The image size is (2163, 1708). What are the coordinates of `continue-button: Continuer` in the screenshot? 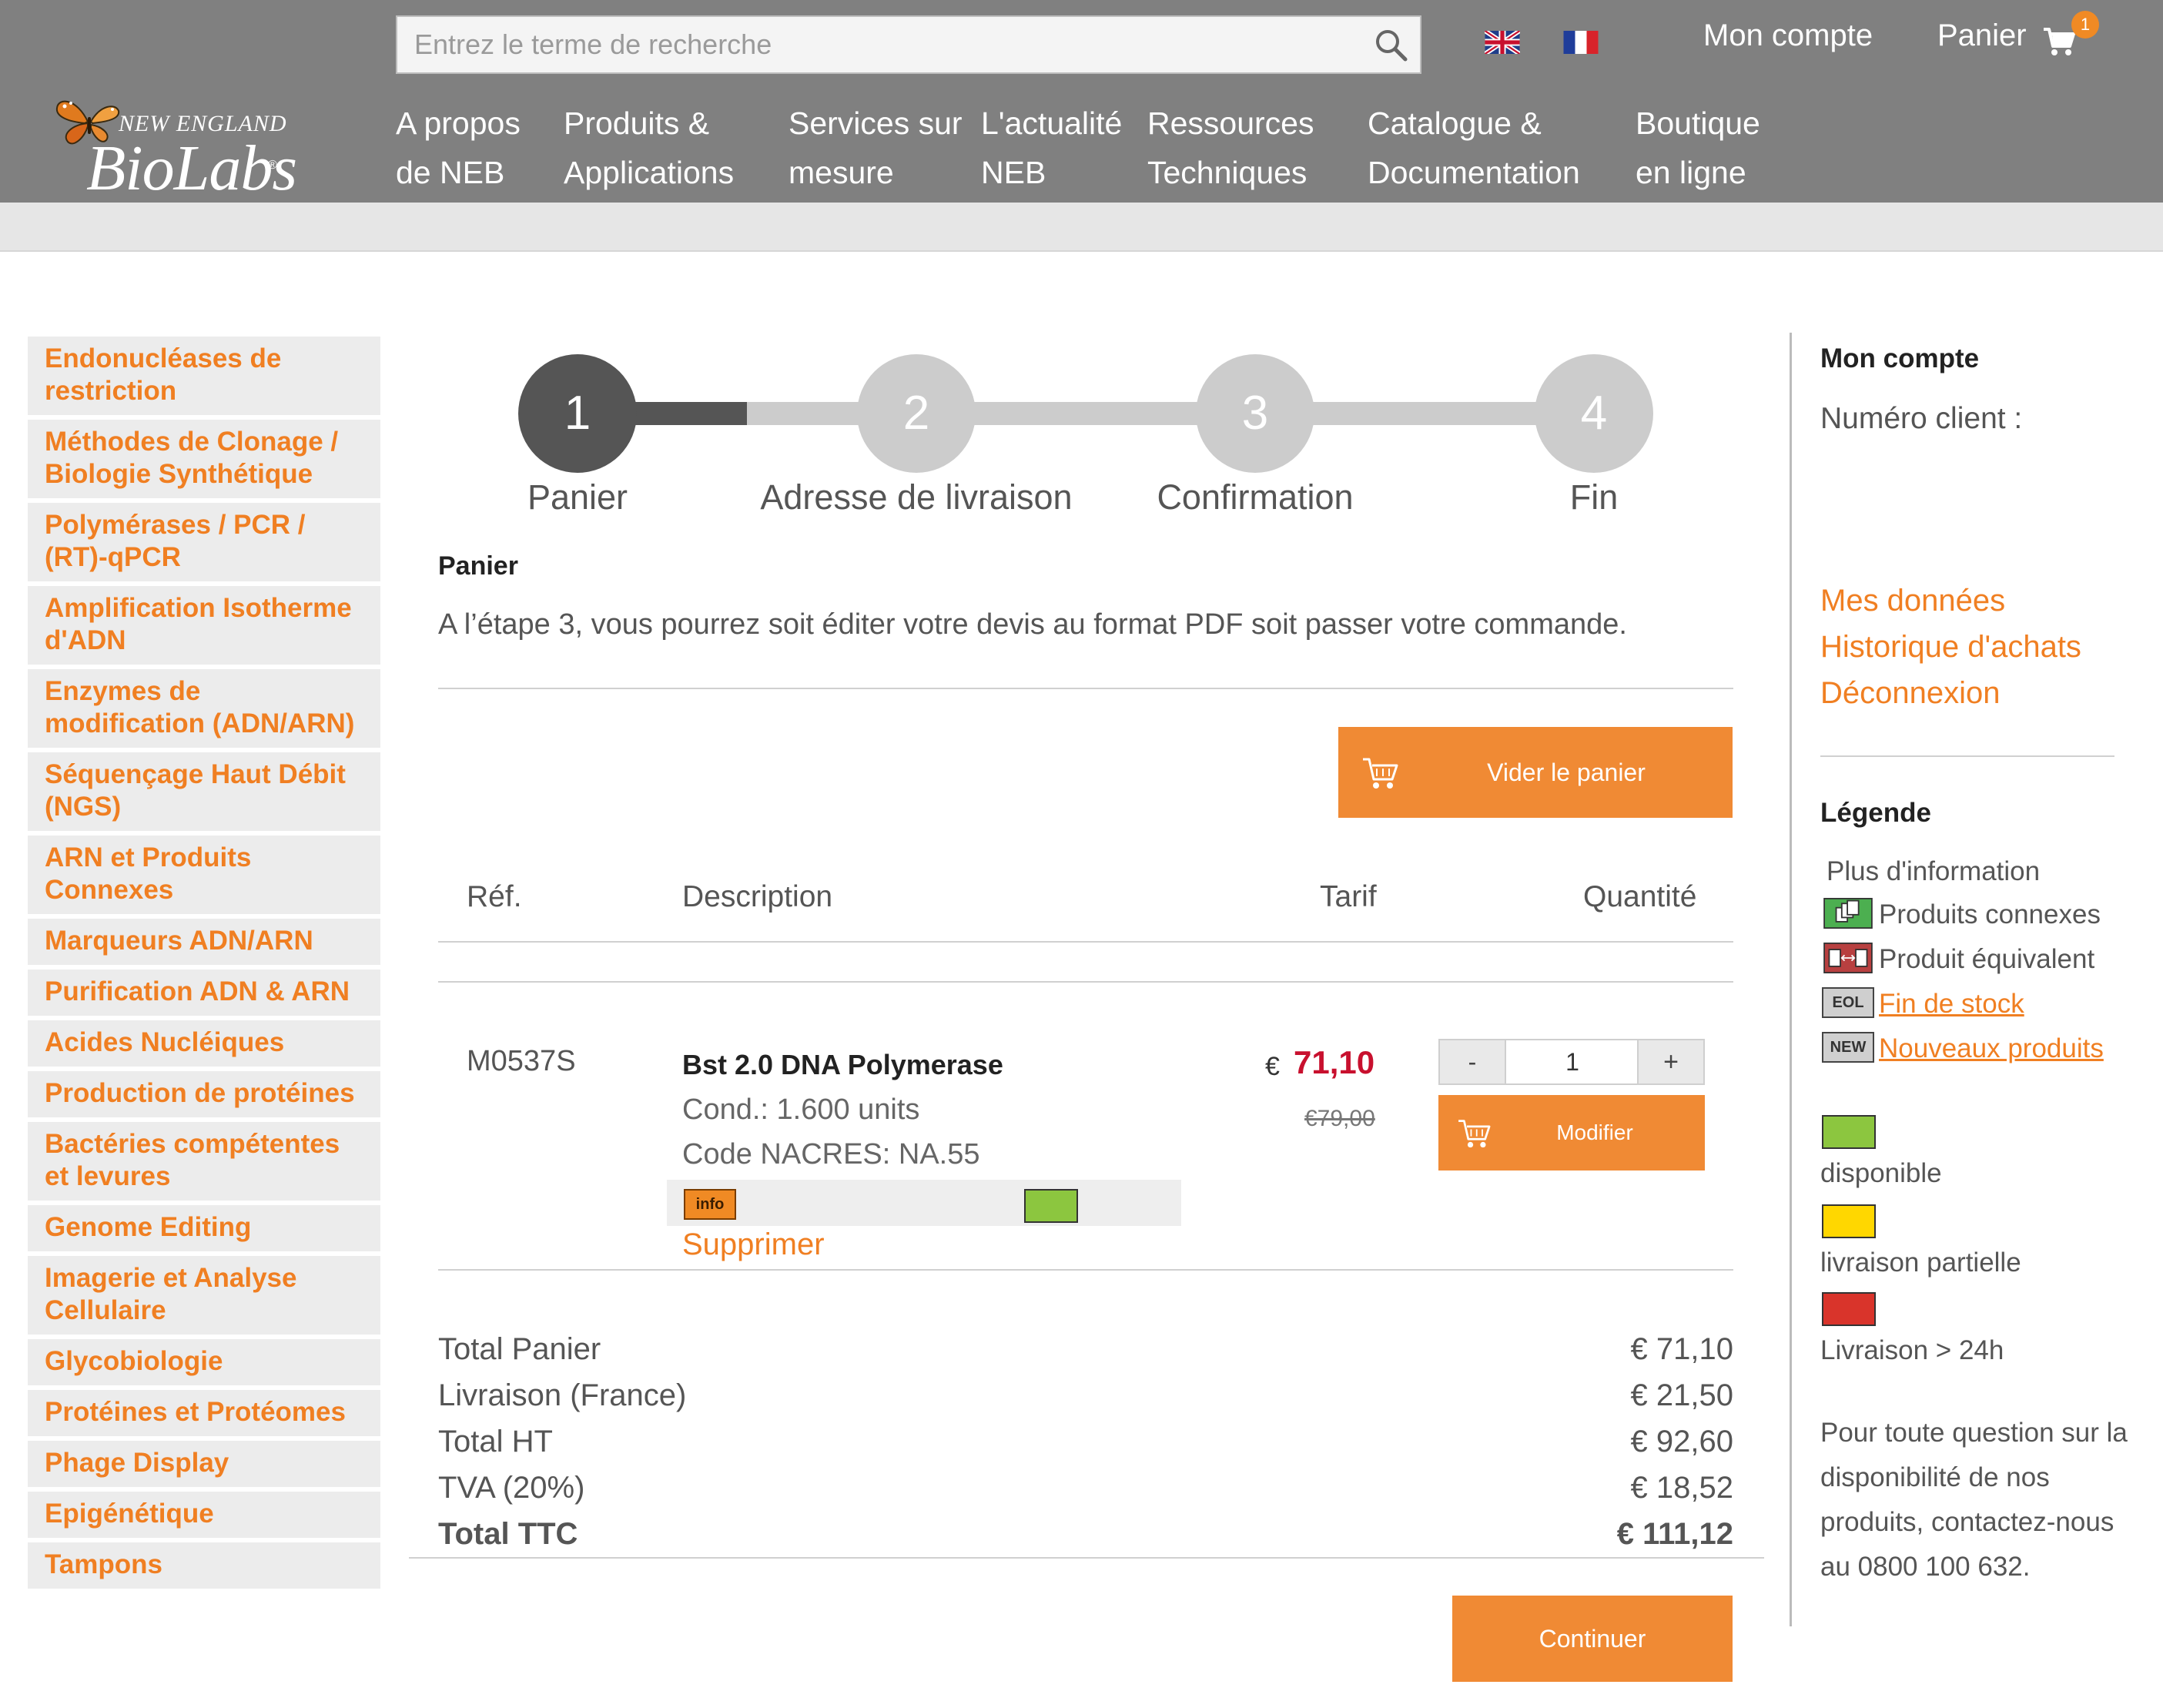 It's located at (1592, 1639).